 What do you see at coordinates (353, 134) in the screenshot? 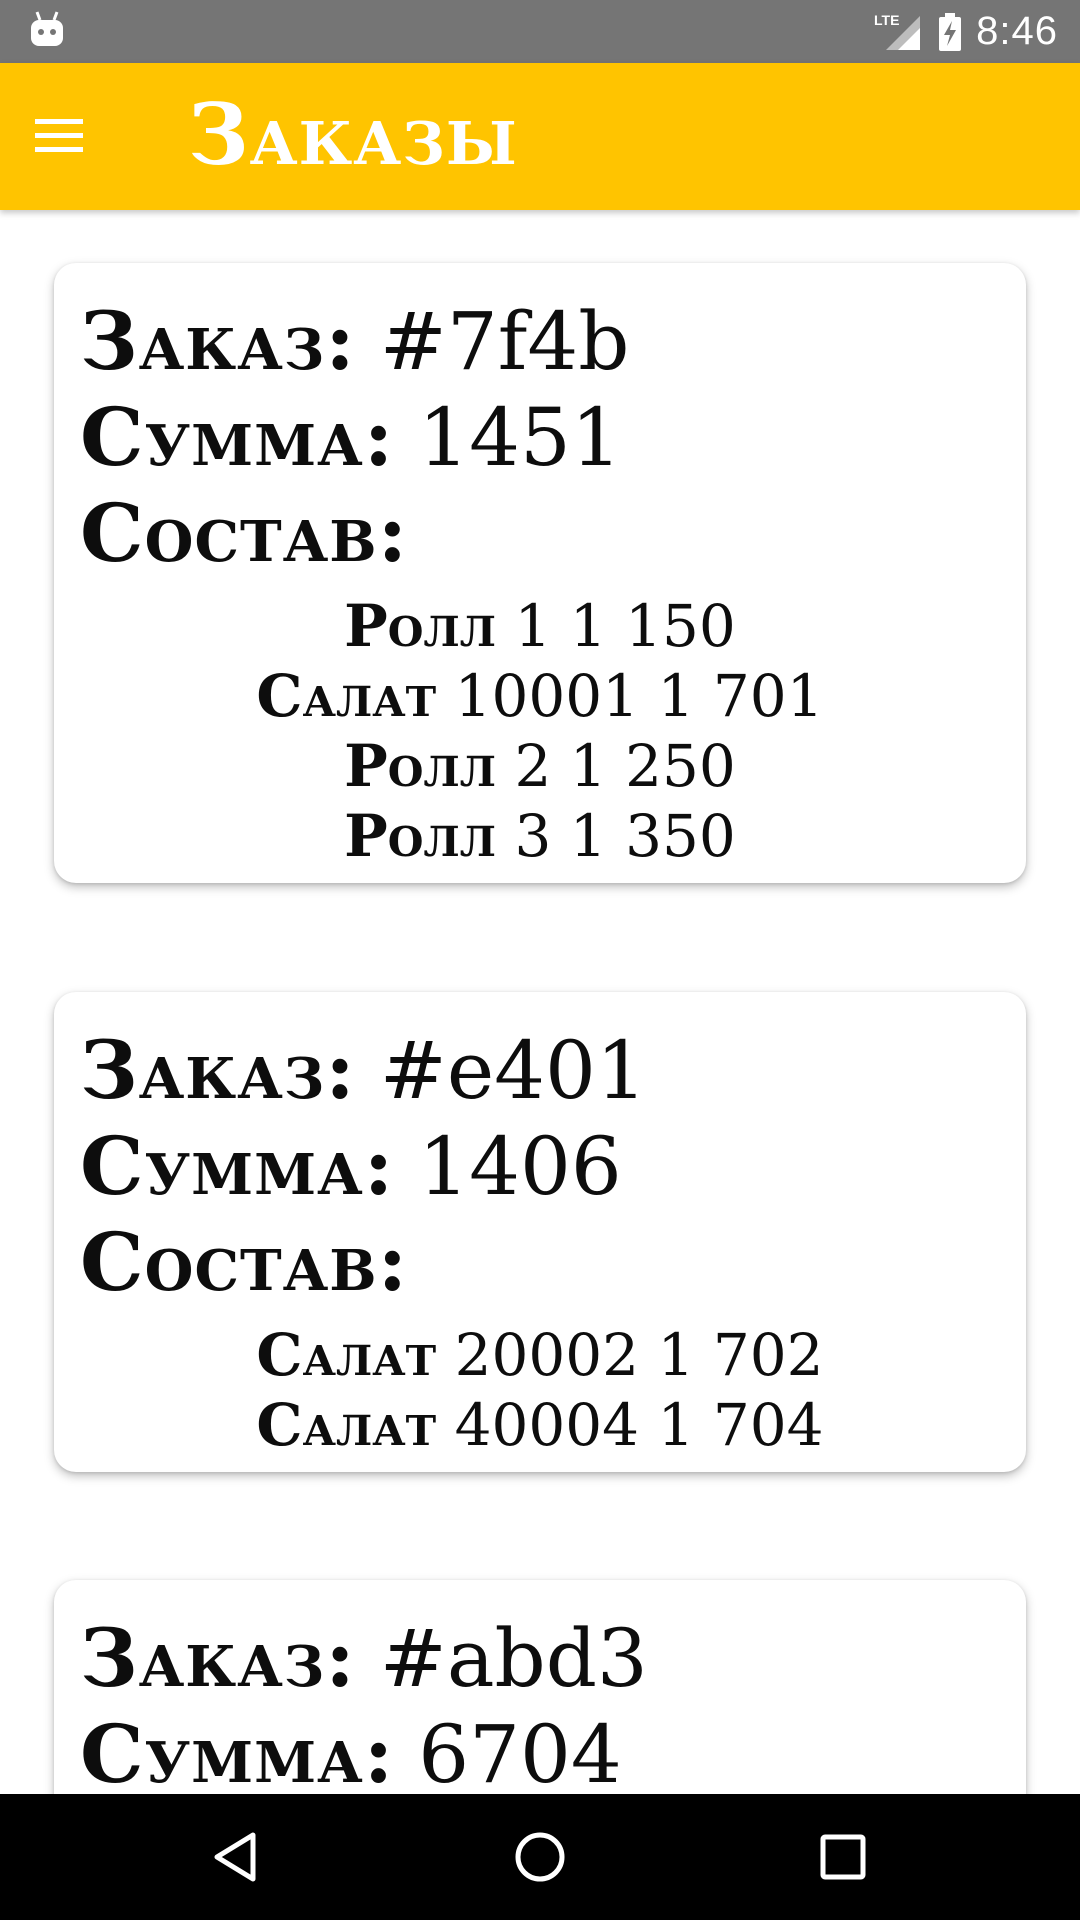
I see `page-title: Заказы` at bounding box center [353, 134].